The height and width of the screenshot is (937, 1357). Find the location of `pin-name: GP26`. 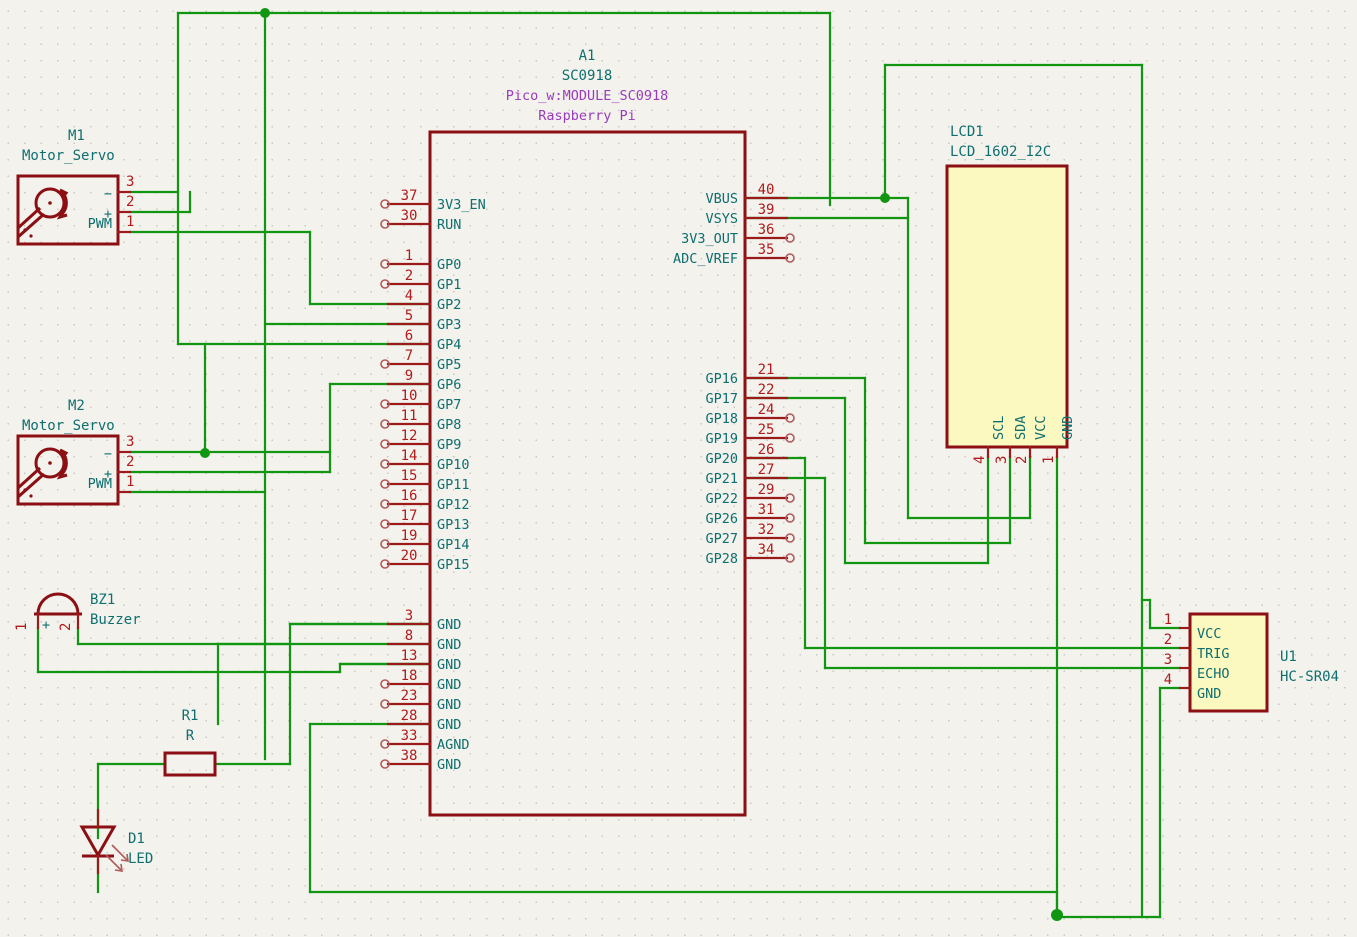

pin-name: GP26 is located at coordinates (721, 519).